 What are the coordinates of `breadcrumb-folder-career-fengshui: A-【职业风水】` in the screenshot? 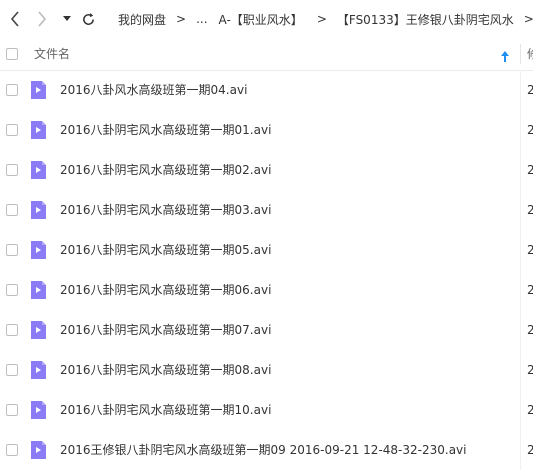 It's located at (261, 19).